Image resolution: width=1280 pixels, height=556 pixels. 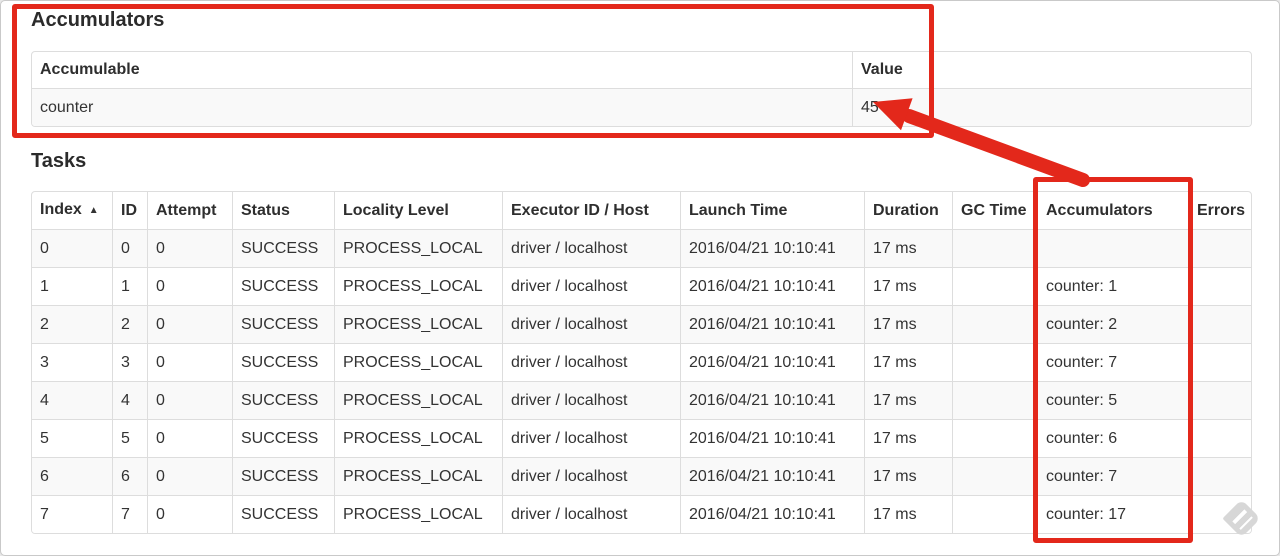 What do you see at coordinates (130, 324) in the screenshot?
I see `id-cell: 2` at bounding box center [130, 324].